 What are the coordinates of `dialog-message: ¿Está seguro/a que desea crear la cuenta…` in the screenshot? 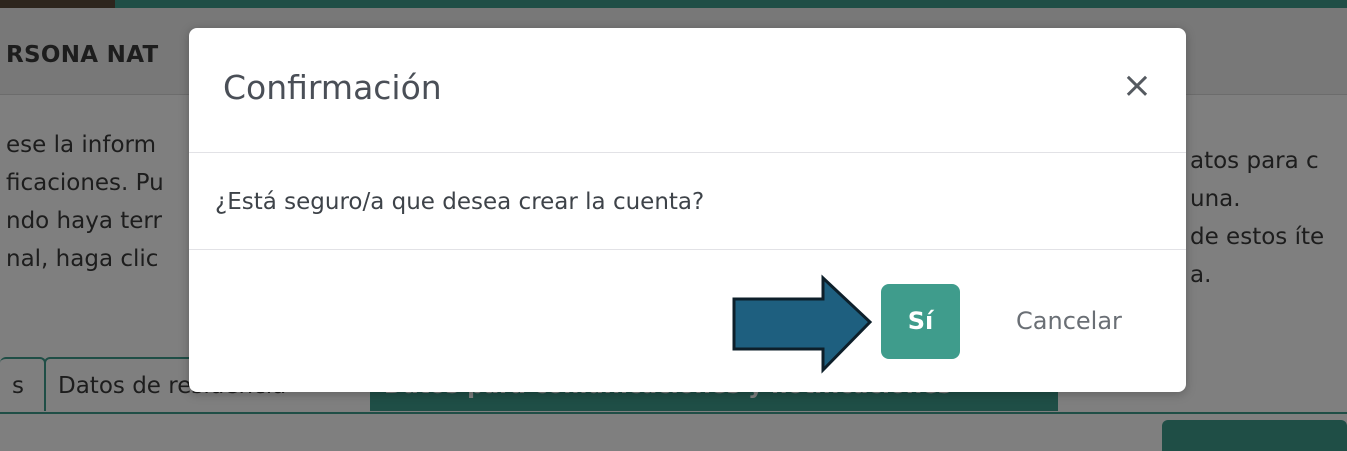 It's located at (460, 202).